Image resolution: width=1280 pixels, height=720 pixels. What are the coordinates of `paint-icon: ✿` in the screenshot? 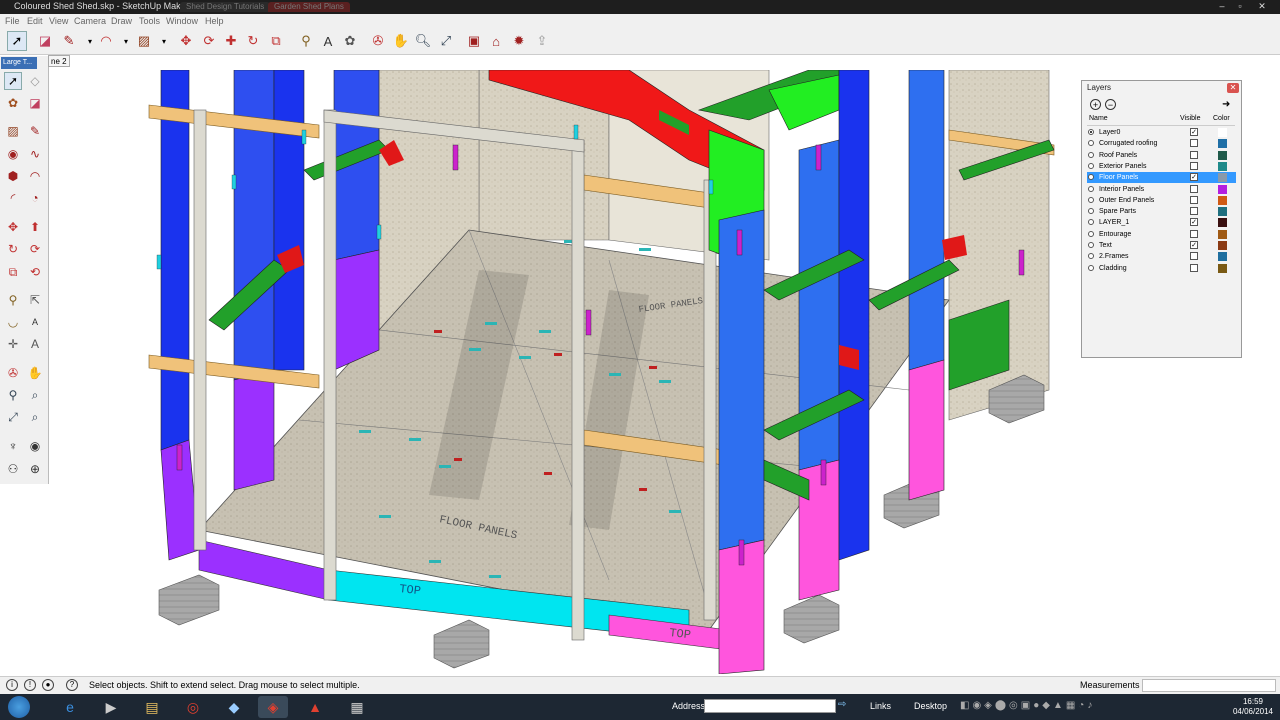 It's located at (350, 41).